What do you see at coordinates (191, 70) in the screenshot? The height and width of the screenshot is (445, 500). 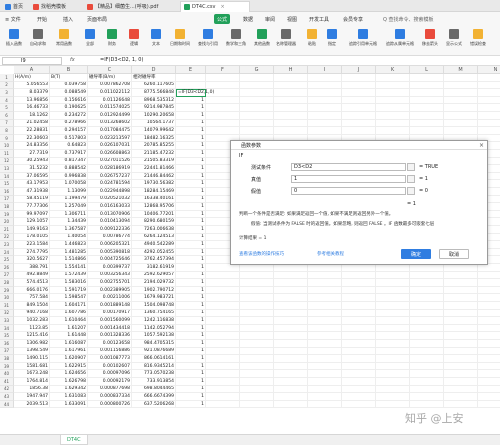 I see `column-header: E` at bounding box center [191, 70].